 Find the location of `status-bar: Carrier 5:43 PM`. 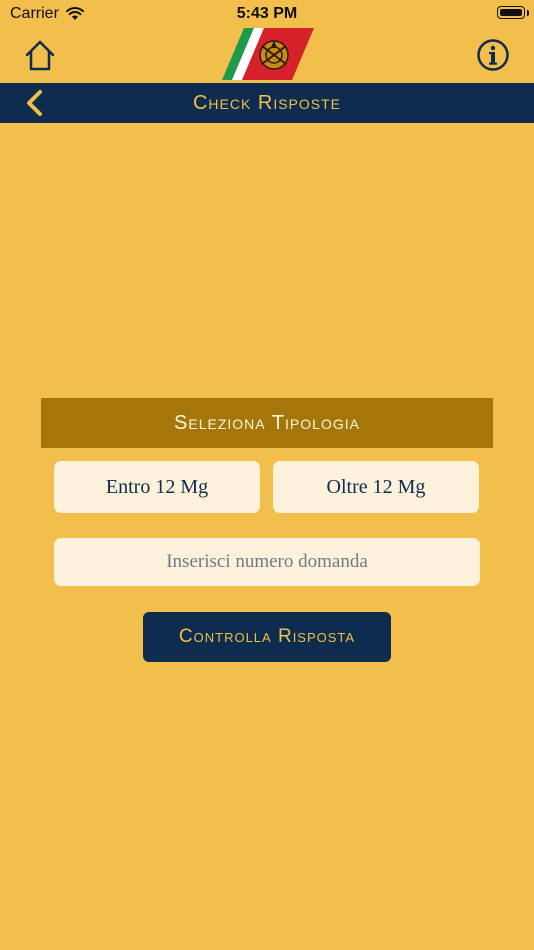

status-bar: Carrier 5:43 PM is located at coordinates (267, 14).